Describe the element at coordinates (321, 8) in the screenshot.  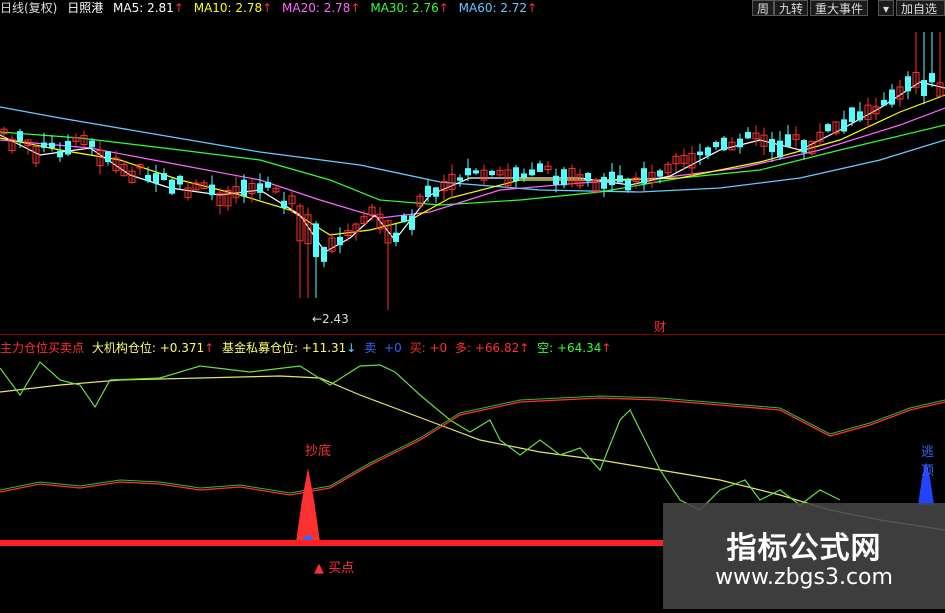
I see `ma20-label: MA20: 2.78↑` at that location.